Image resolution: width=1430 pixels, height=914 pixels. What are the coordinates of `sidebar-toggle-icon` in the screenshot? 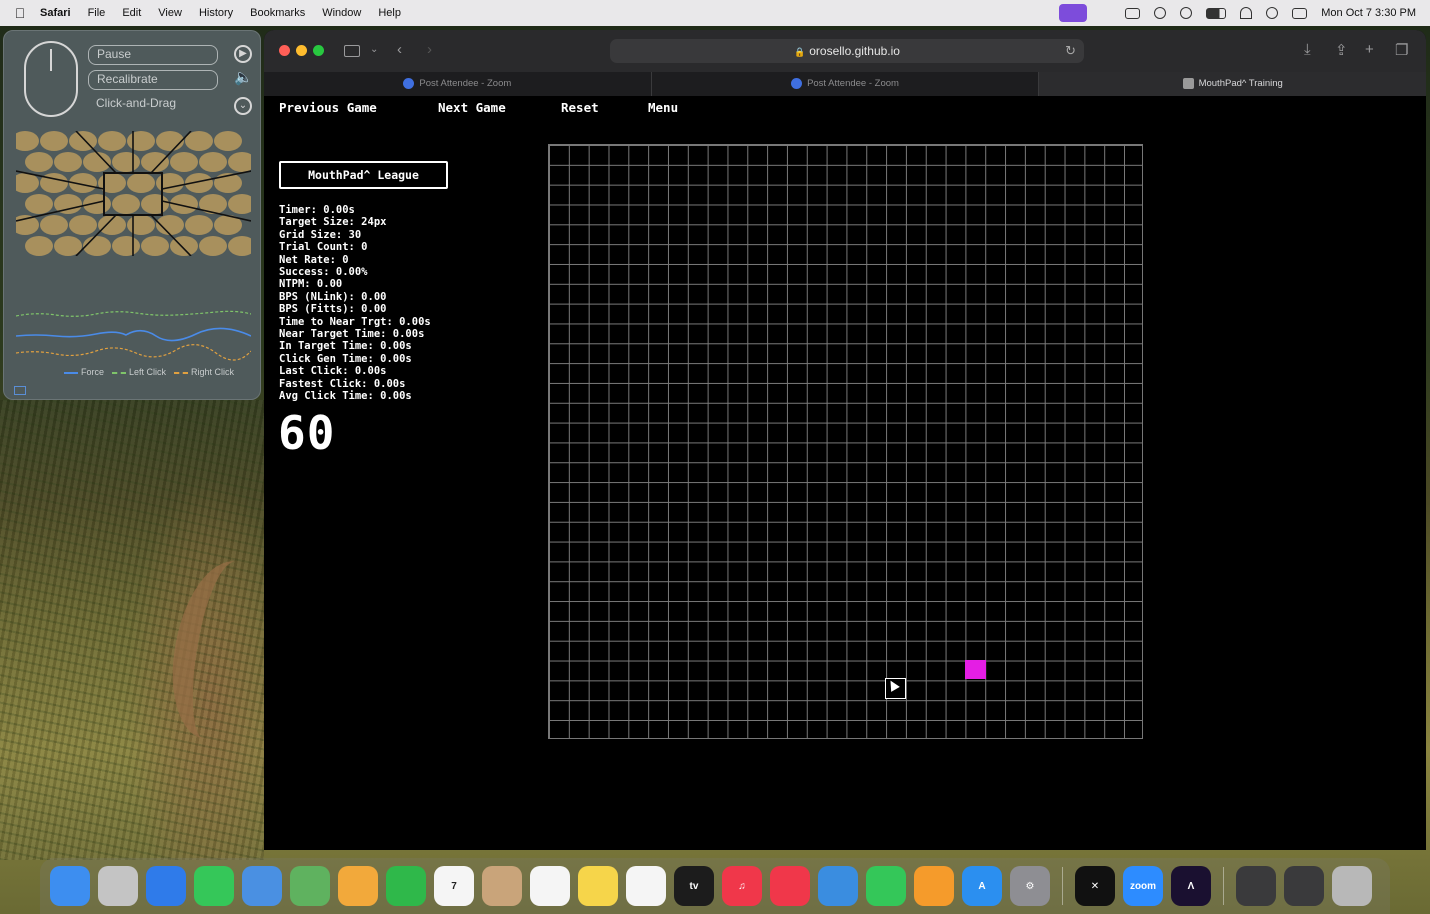 It's located at (352, 51).